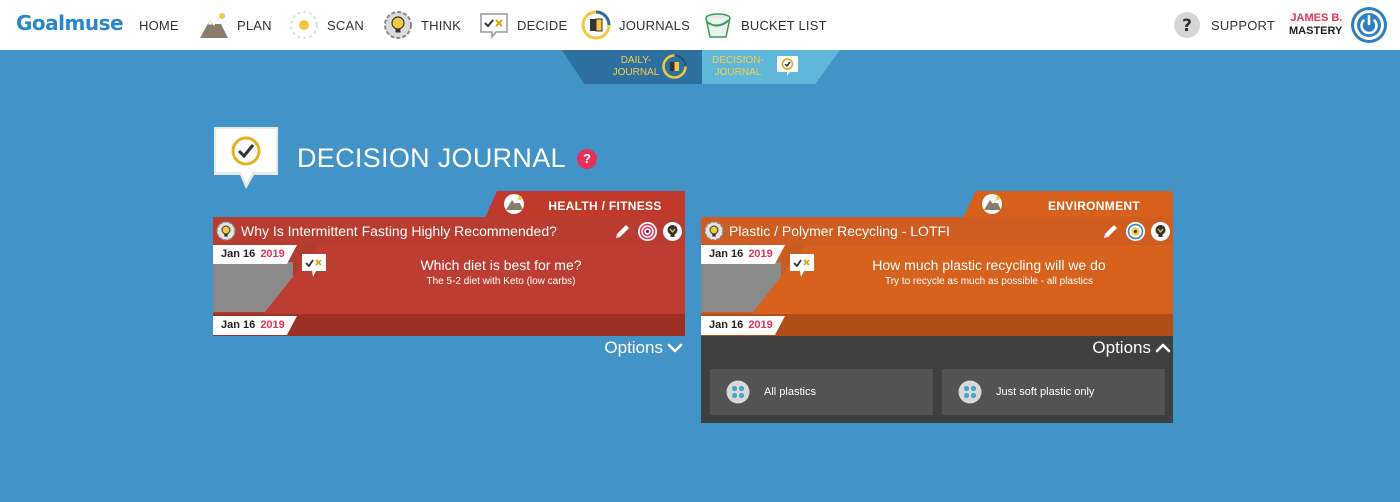 The width and height of the screenshot is (1400, 502). What do you see at coordinates (304, 25) in the screenshot?
I see `sun-scan-icon` at bounding box center [304, 25].